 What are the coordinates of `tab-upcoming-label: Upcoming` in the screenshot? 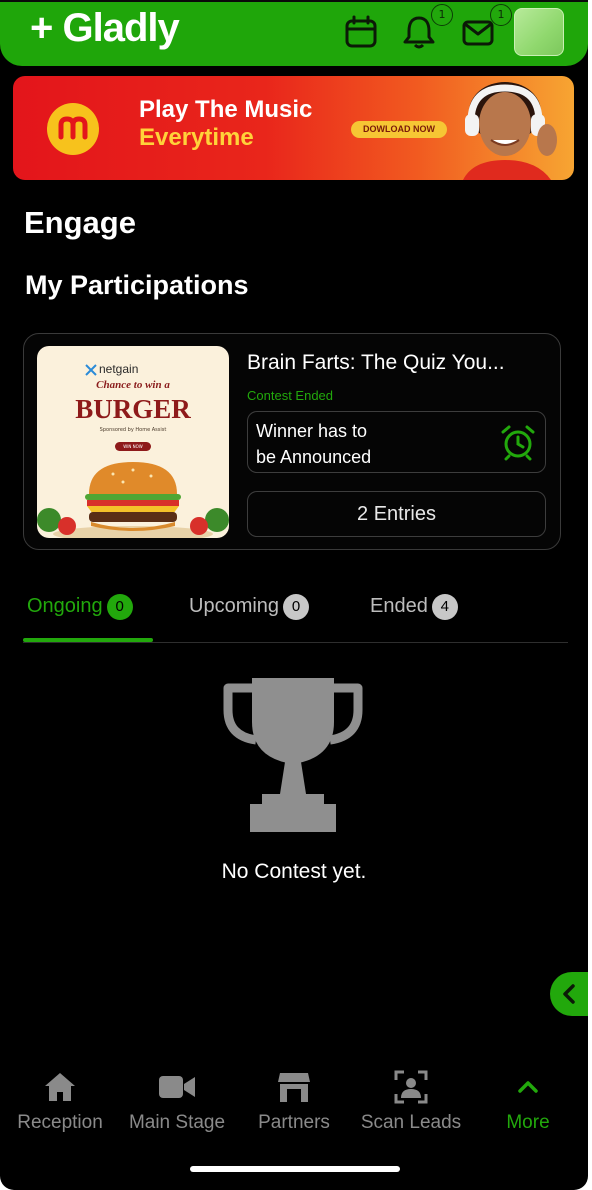 It's located at (234, 606).